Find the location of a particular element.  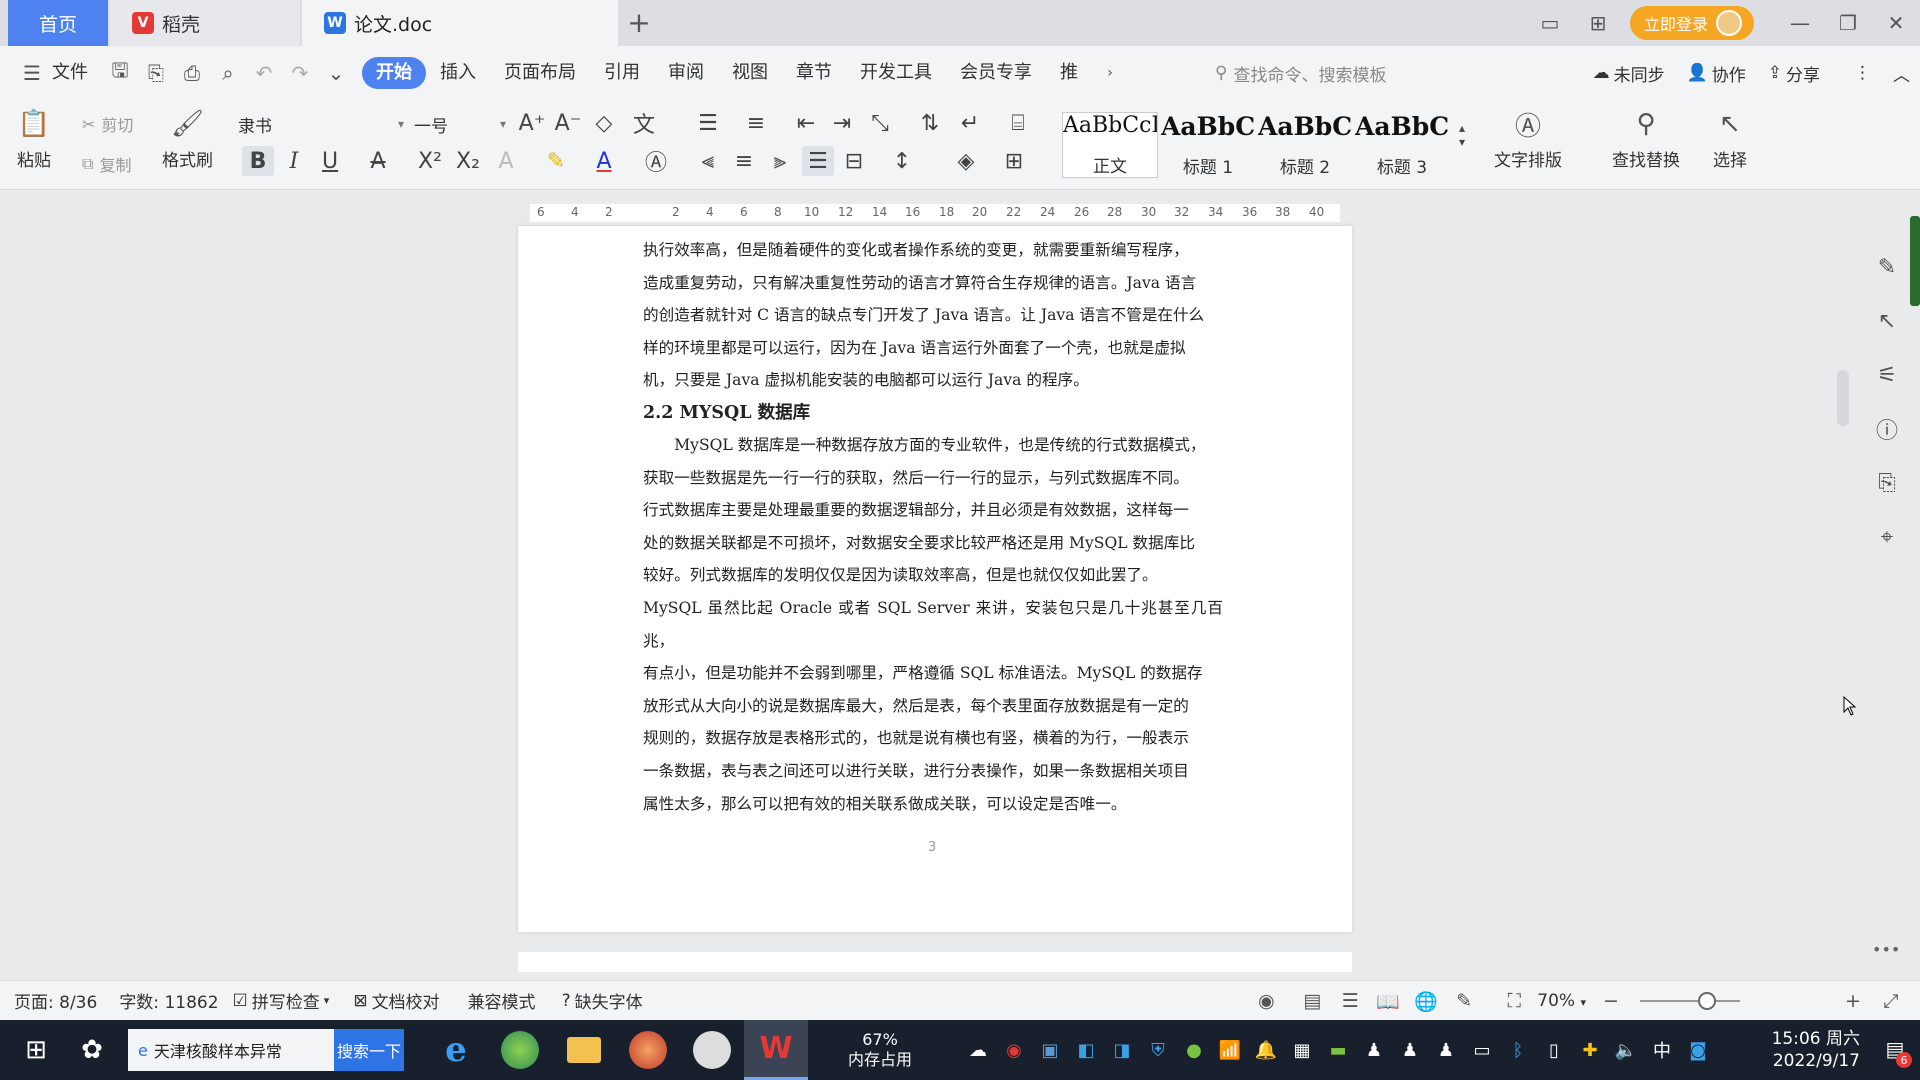

memory-usage: 67% 内存占用 is located at coordinates (880, 1050).